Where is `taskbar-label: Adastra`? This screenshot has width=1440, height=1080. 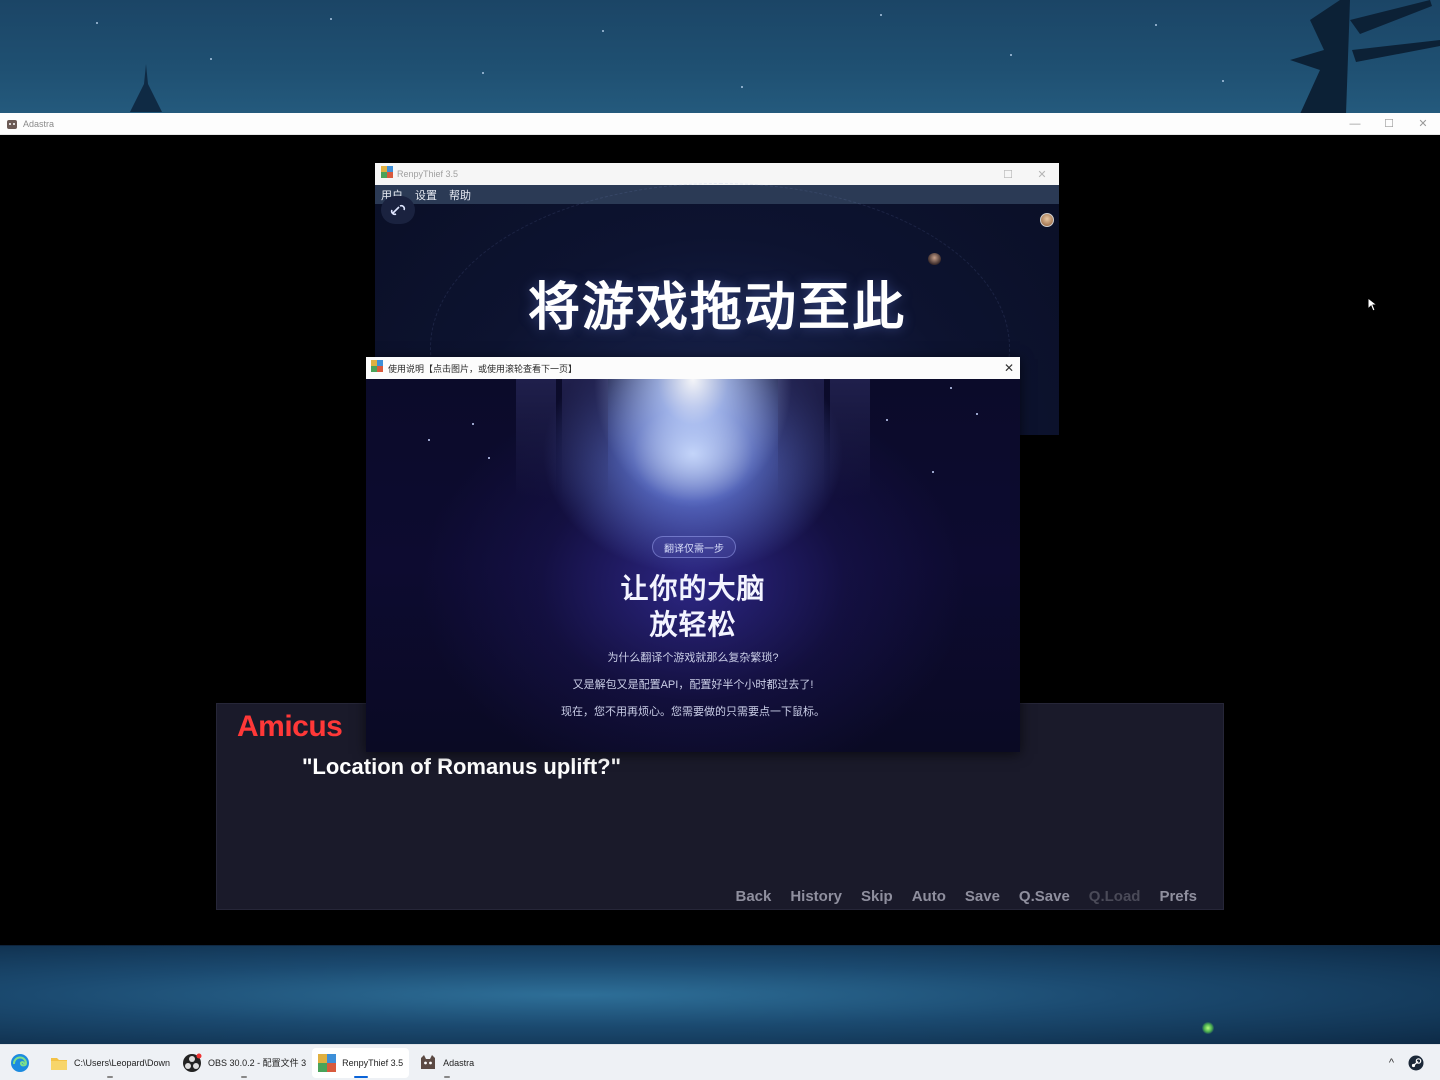
taskbar-label: Adastra is located at coordinates (459, 1062).